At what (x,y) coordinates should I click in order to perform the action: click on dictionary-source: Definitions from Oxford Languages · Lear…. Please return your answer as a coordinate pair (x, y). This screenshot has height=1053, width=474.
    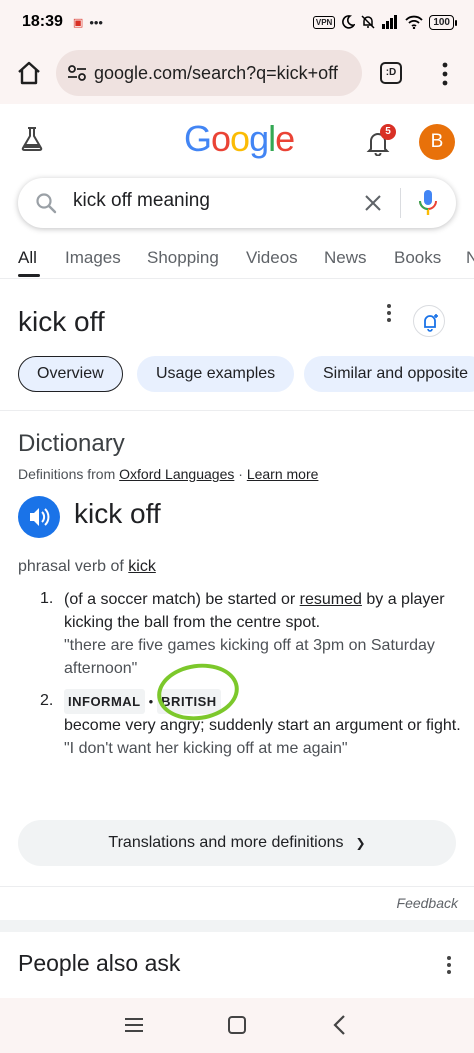
    Looking at the image, I should click on (168, 474).